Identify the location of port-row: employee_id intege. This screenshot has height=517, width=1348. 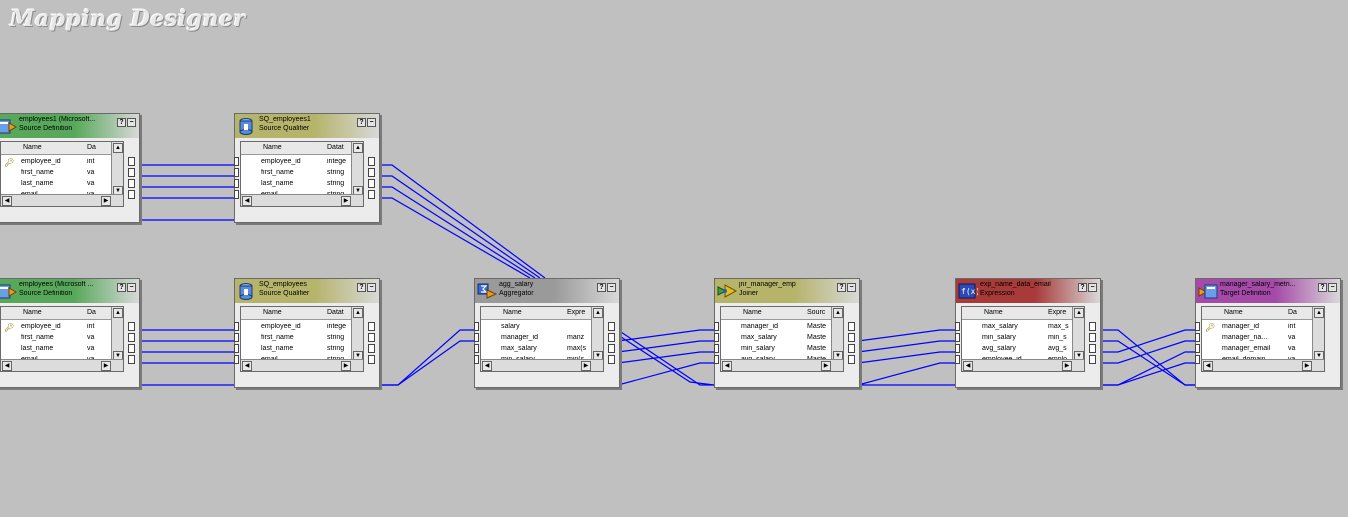
(302, 327).